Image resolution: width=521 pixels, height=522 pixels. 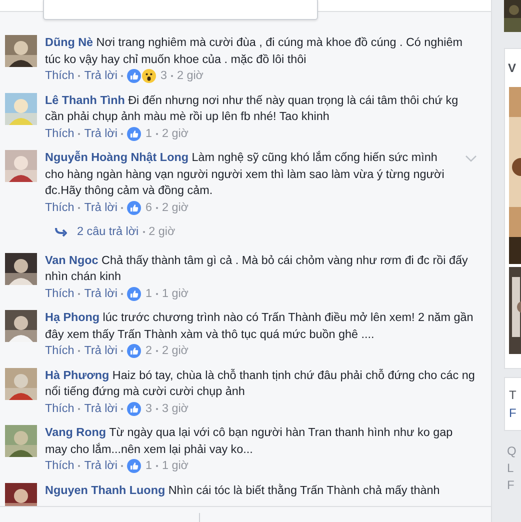 I want to click on comment-text: Nguyễn Hoàng Nhật Long Làm nghệ sỹ cũng khó lắm cống hiến sức mình cho hàng ngàn hàng vạn người người xem thì làm sao làm vừa ý từng người đc.Hãy thông cảm và đồng cảm., so click(x=245, y=174).